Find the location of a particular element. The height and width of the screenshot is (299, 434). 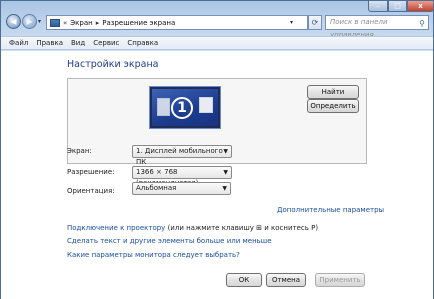

forward-arrow-icon: ▶ is located at coordinates (29, 21).